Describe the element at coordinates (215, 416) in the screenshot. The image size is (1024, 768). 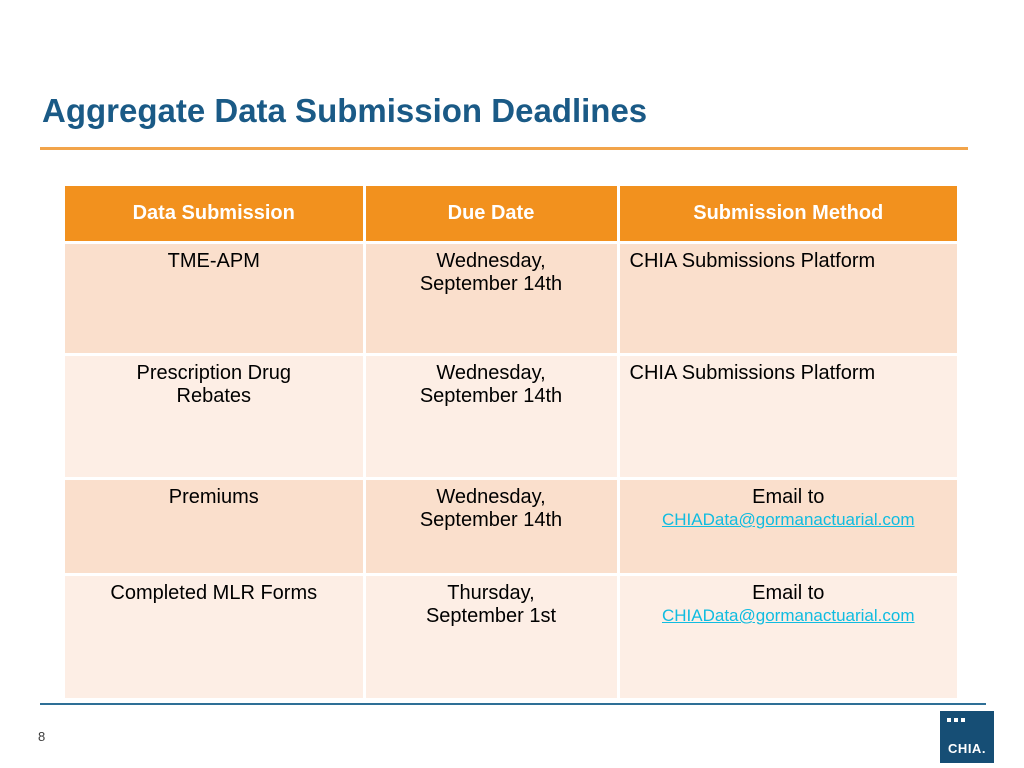
I see `cell-data-submission: Prescription Drug Rebates` at that location.